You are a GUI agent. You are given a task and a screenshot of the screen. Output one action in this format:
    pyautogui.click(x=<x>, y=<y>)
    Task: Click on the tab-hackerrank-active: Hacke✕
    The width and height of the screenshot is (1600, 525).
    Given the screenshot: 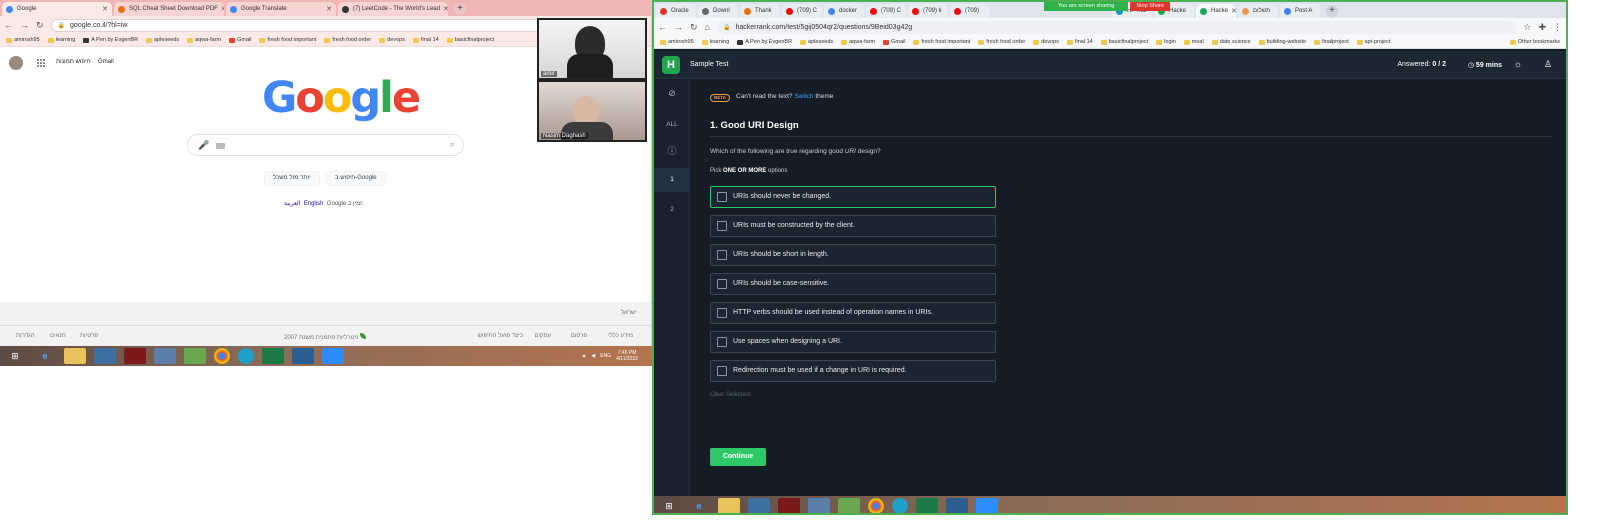 What is the action you would take?
    pyautogui.click(x=1216, y=11)
    